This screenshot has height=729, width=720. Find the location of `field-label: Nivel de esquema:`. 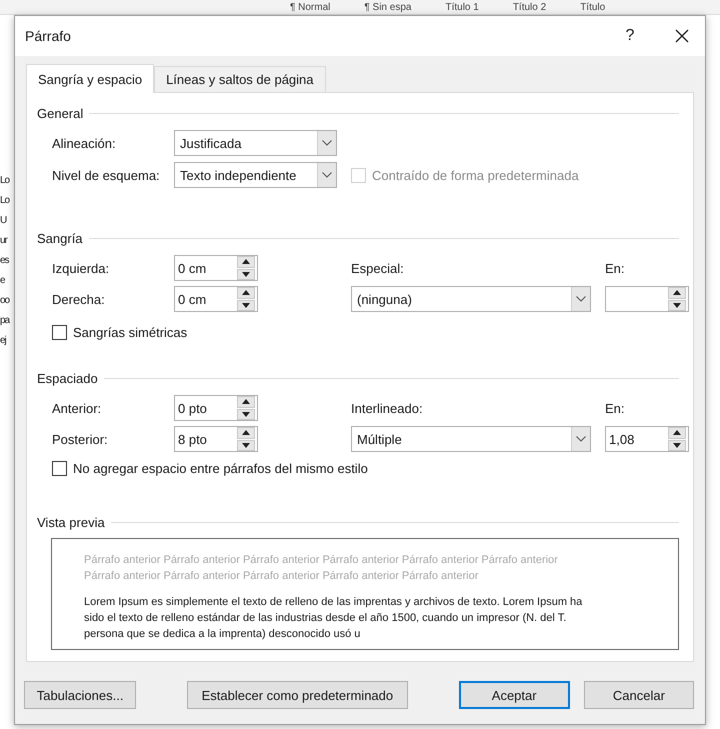

field-label: Nivel de esquema: is located at coordinates (106, 175).